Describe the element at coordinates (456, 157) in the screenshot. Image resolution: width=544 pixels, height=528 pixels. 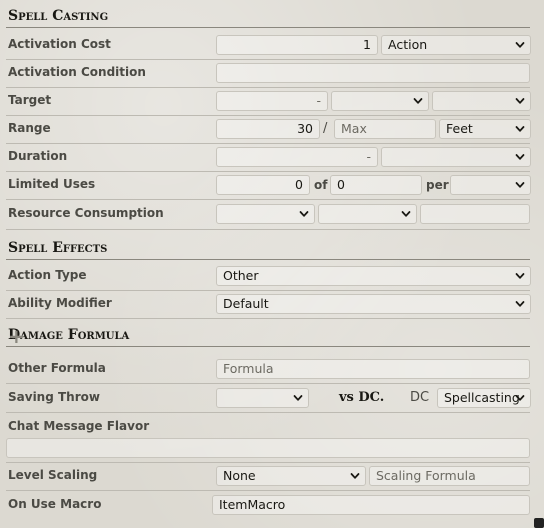
I see `duration-units-select` at that location.